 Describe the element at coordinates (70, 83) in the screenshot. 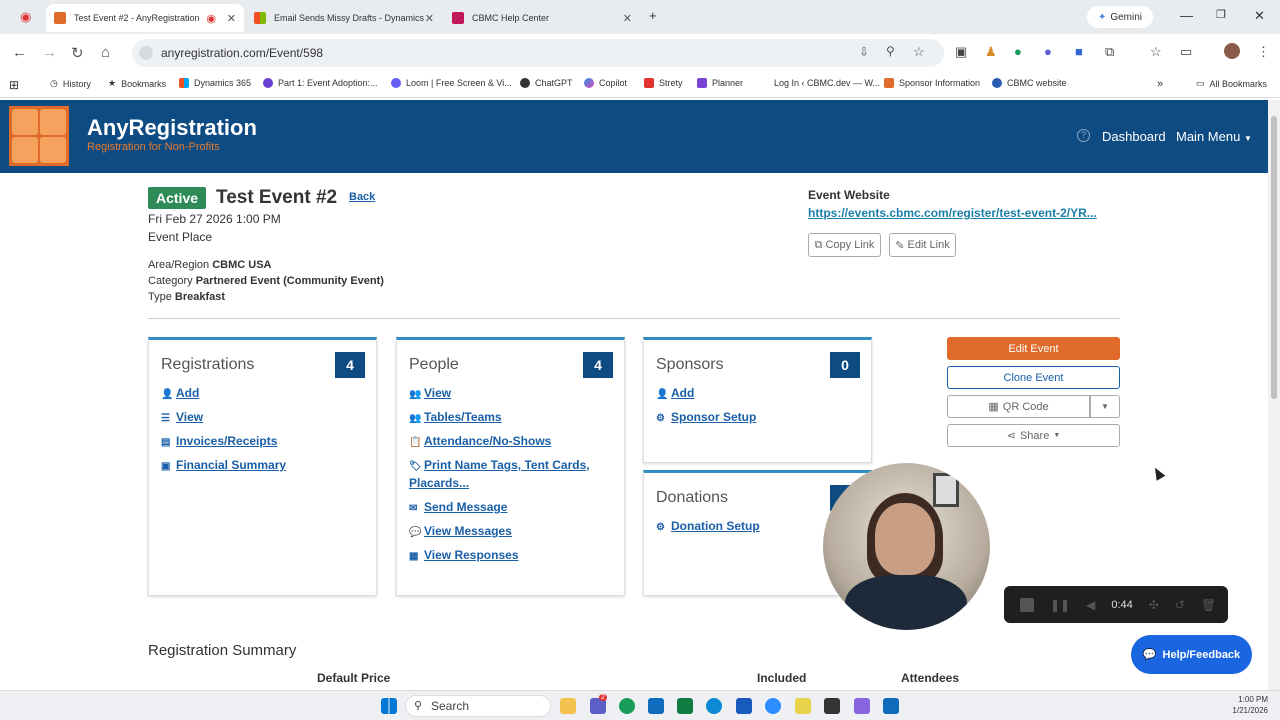

I see `bookmark-history: ◷ History` at that location.